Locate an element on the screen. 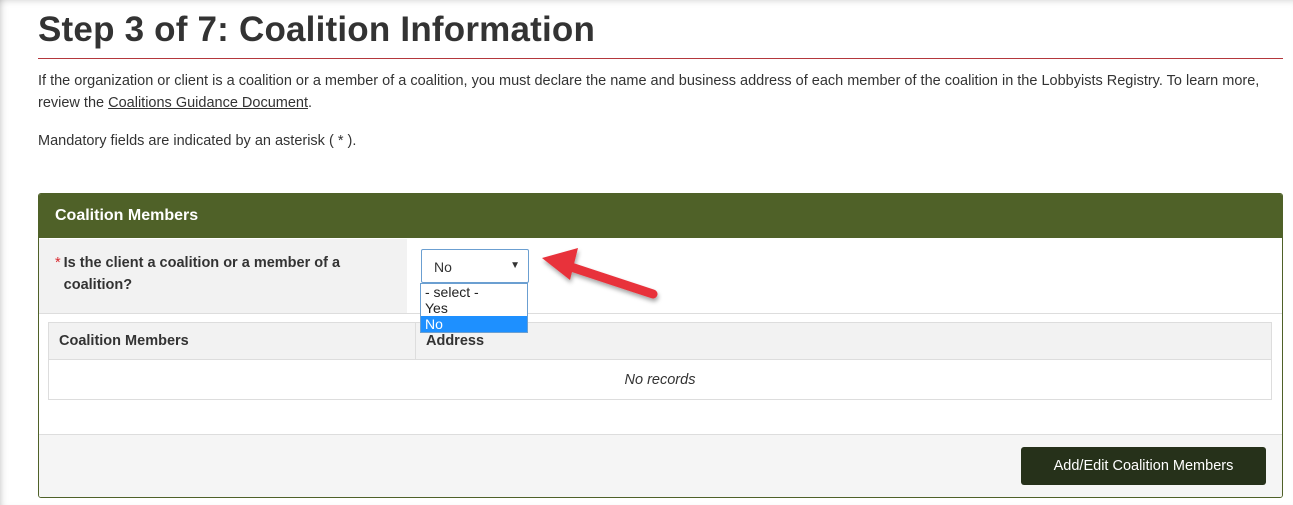  coalition-select-options: - select - Yes No is located at coordinates (474, 308).